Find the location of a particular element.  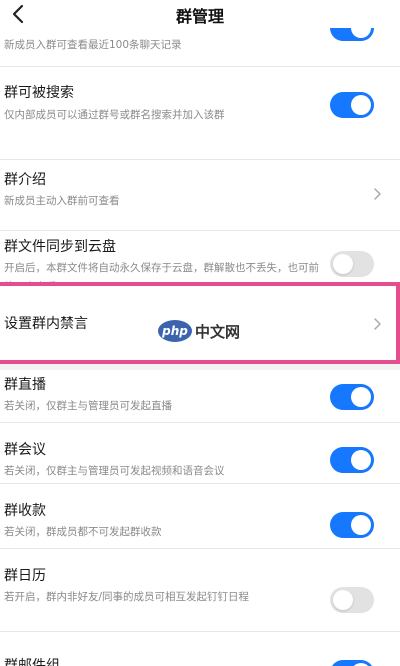

setting-desc: 新成员入群可查看最近100条聊天记录 is located at coordinates (93, 45).